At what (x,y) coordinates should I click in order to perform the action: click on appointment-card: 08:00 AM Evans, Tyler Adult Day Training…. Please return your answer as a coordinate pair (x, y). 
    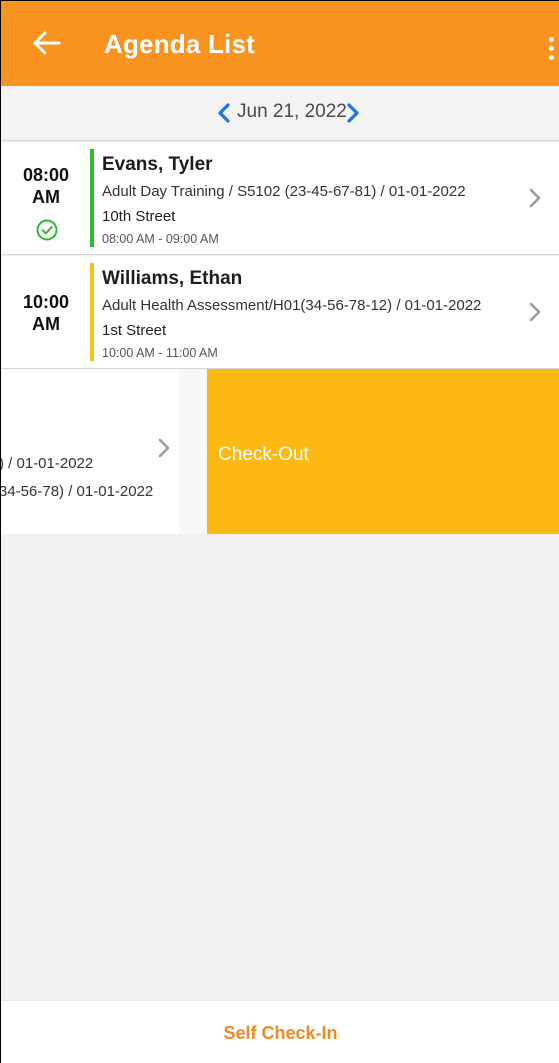
    Looking at the image, I should click on (280, 198).